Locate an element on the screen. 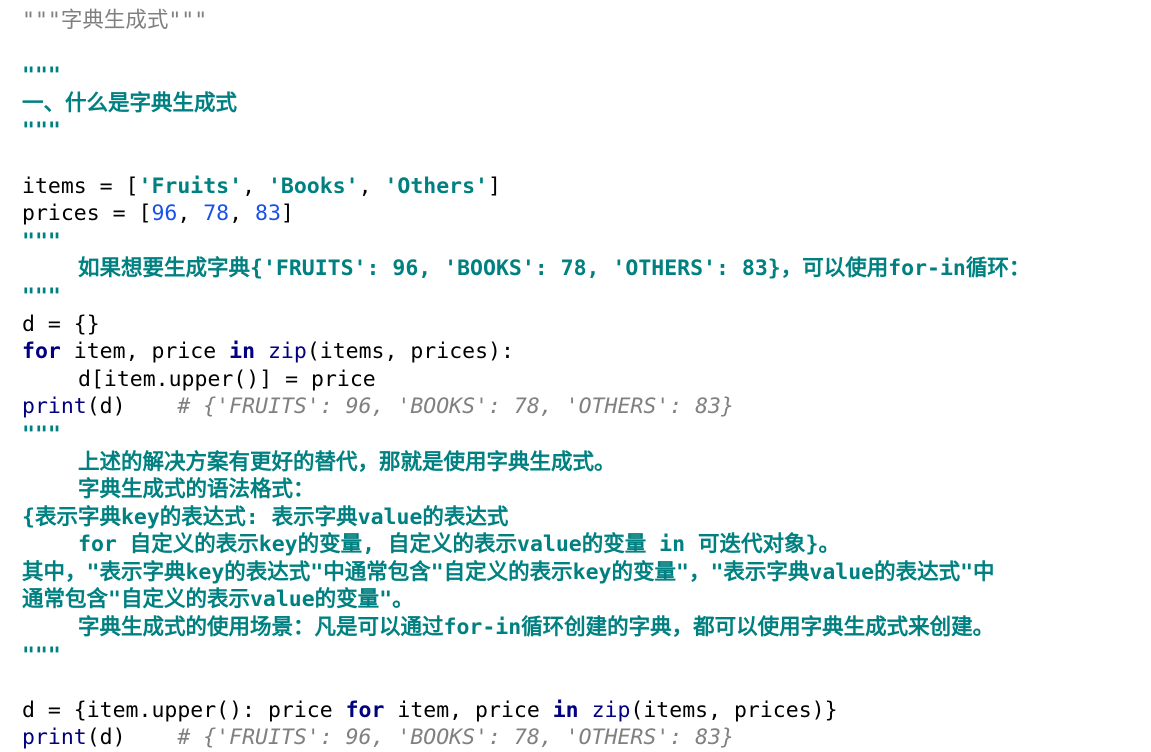  zip-args: (items, prices)} is located at coordinates (734, 710).